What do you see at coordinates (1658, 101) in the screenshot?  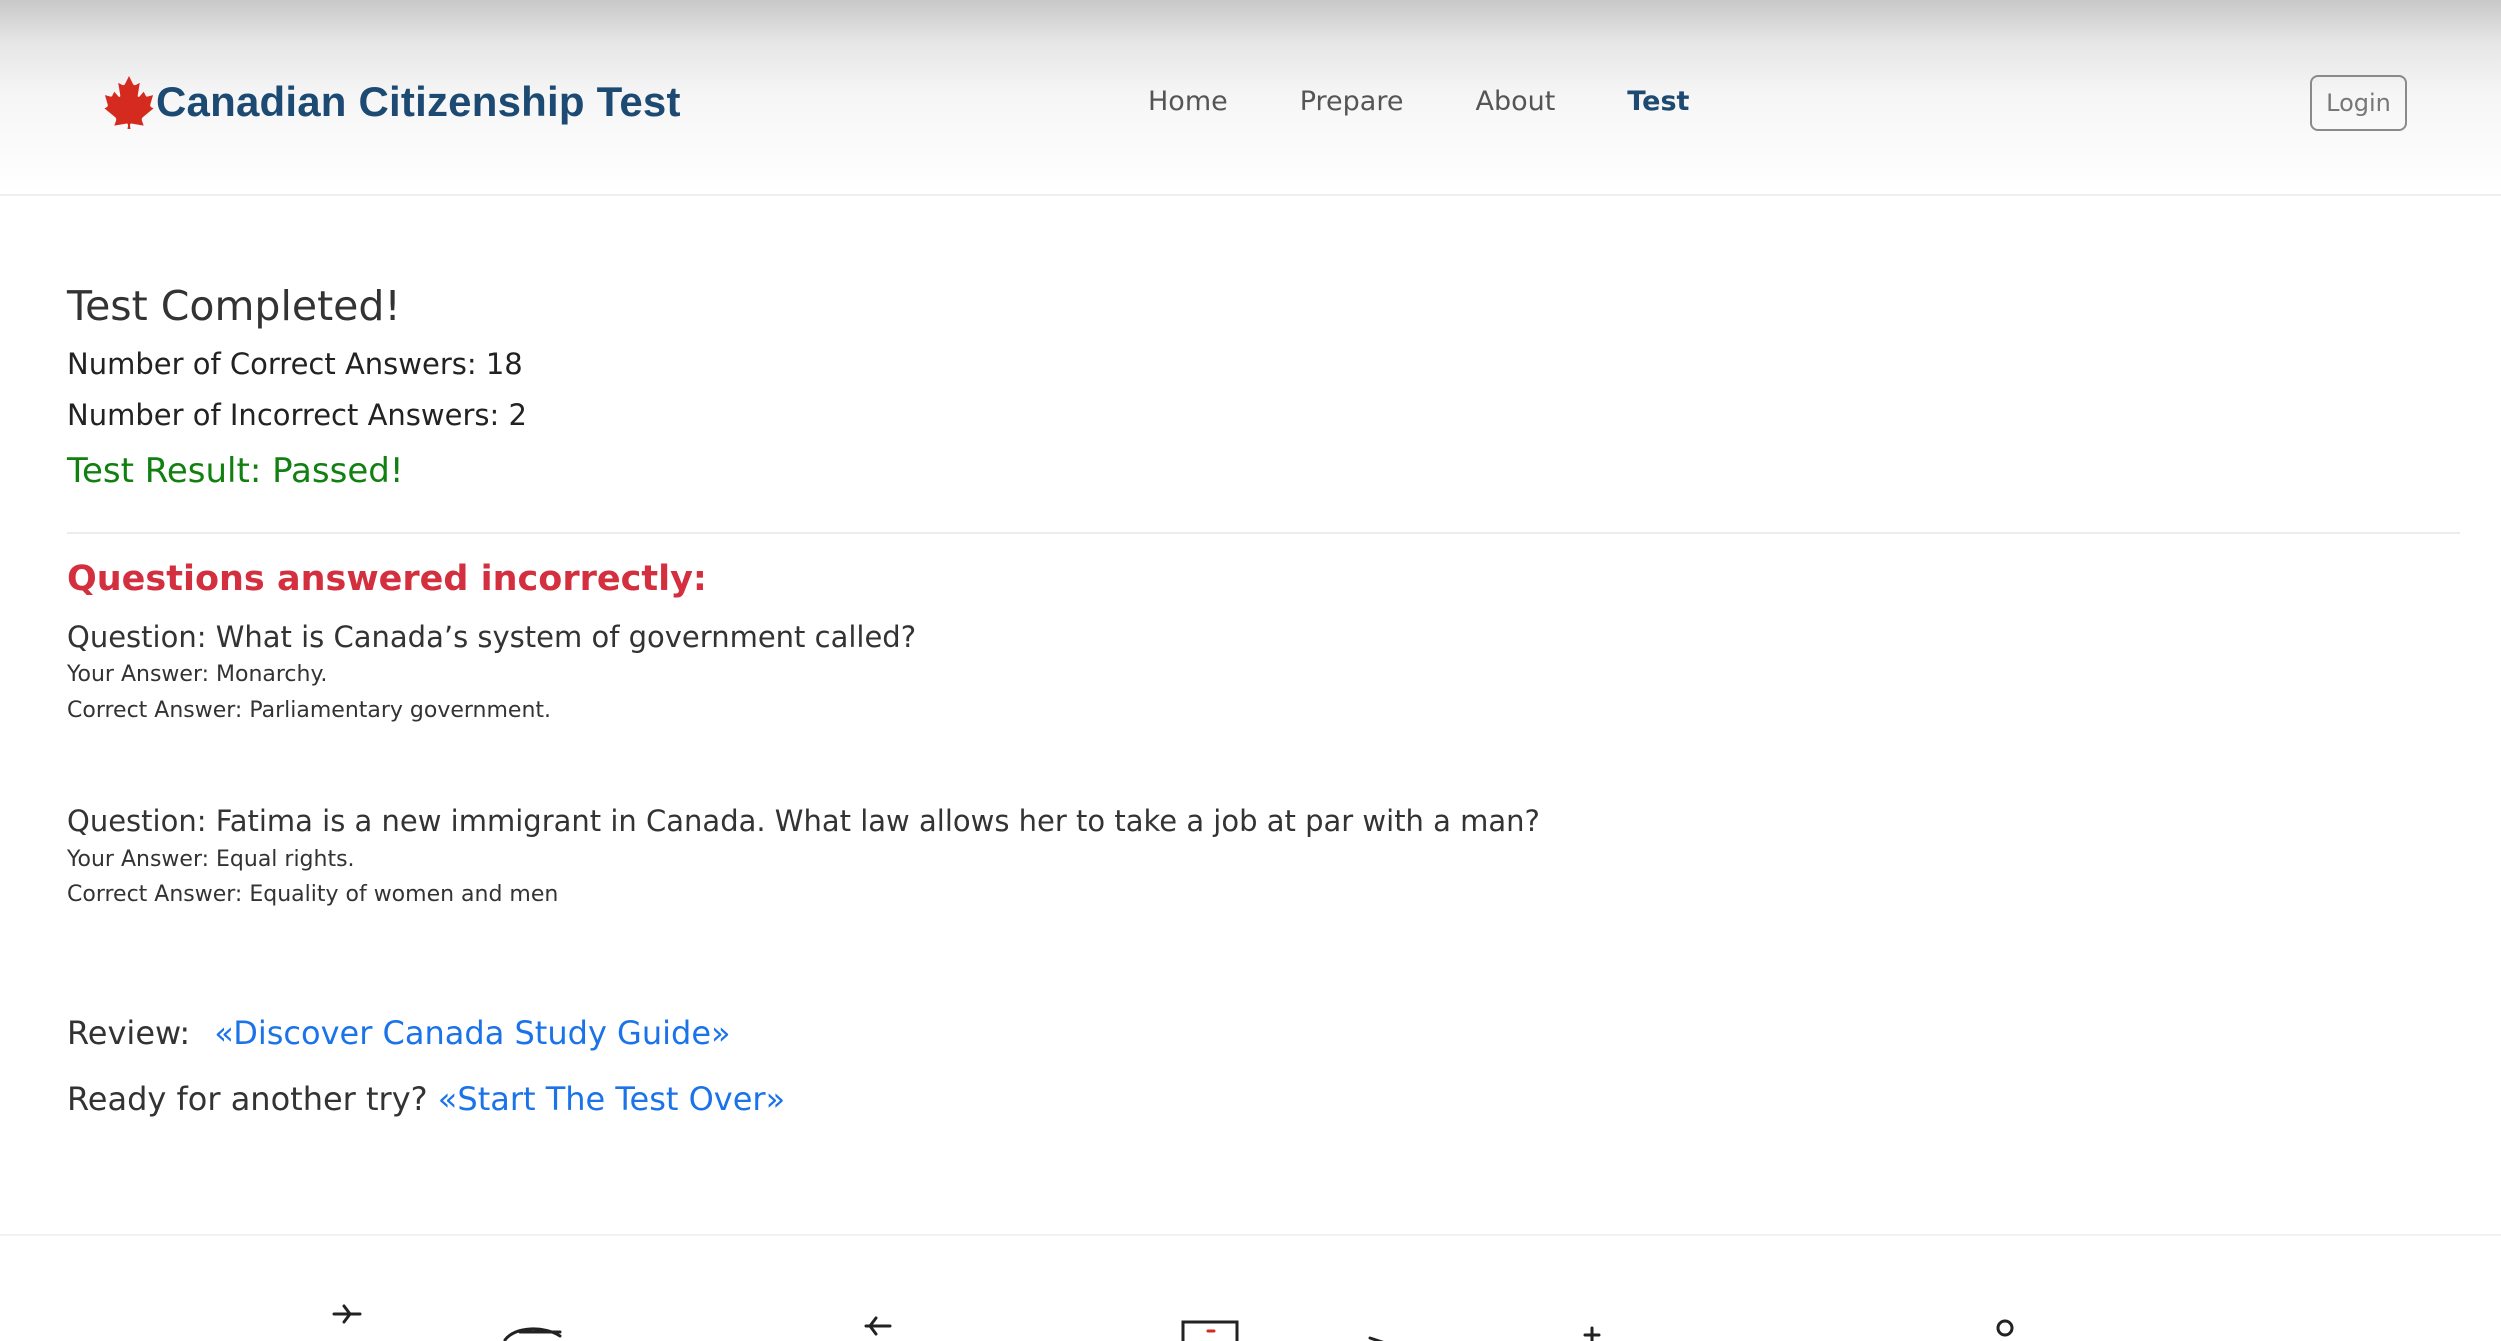 I see `nav-test: Test` at bounding box center [1658, 101].